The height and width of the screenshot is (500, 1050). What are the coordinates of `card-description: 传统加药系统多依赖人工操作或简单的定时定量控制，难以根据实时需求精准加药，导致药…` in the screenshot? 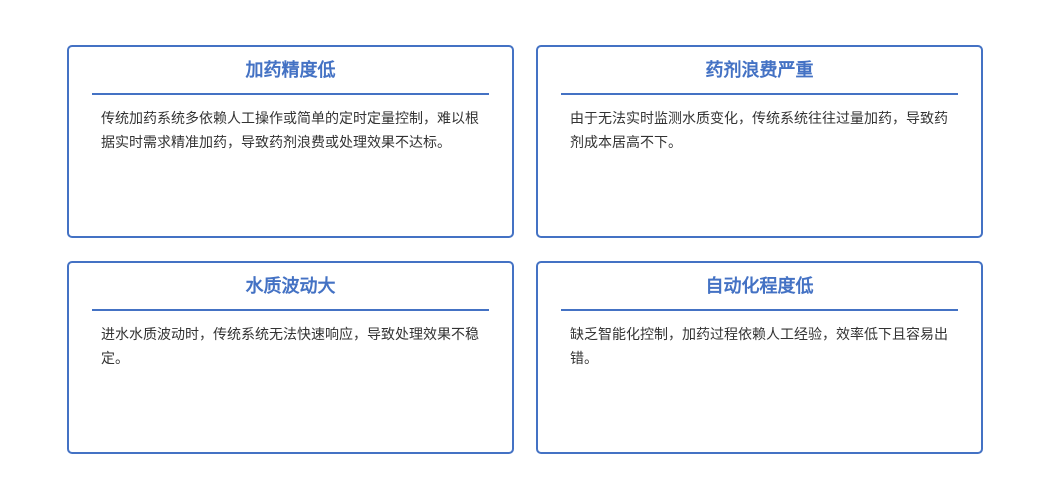 It's located at (290, 131).